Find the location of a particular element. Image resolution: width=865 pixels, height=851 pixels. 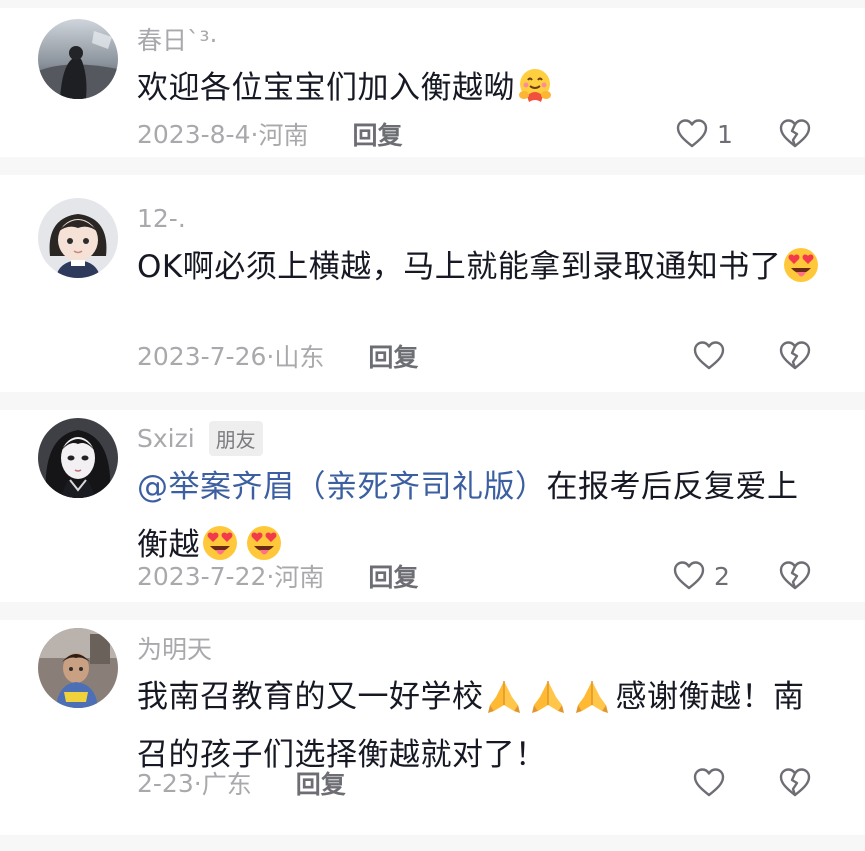

username: 为明天 is located at coordinates (174, 648).